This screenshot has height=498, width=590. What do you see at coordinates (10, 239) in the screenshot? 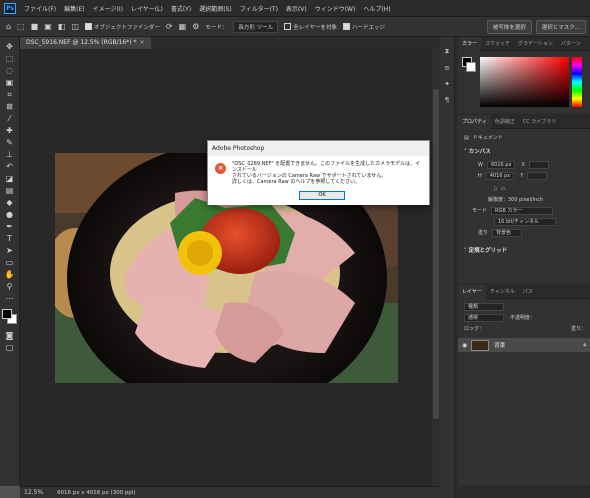
I see `type-tool-icon: T` at bounding box center [10, 239].